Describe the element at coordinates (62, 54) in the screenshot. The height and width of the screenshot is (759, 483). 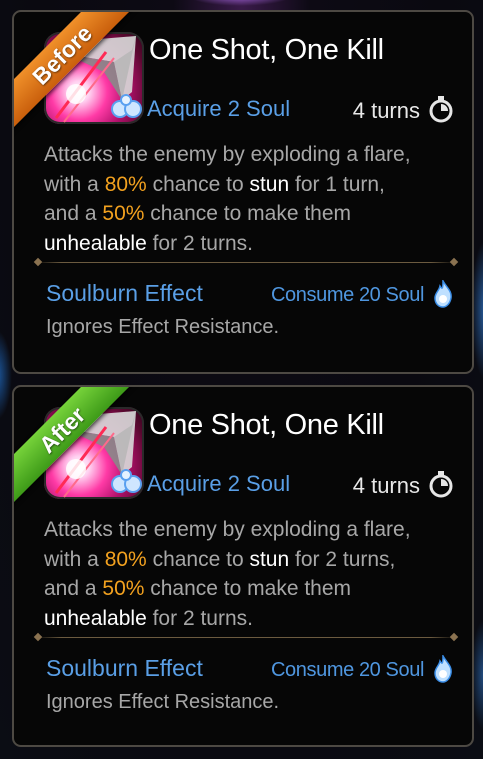
I see `ribbon-label: Before` at that location.